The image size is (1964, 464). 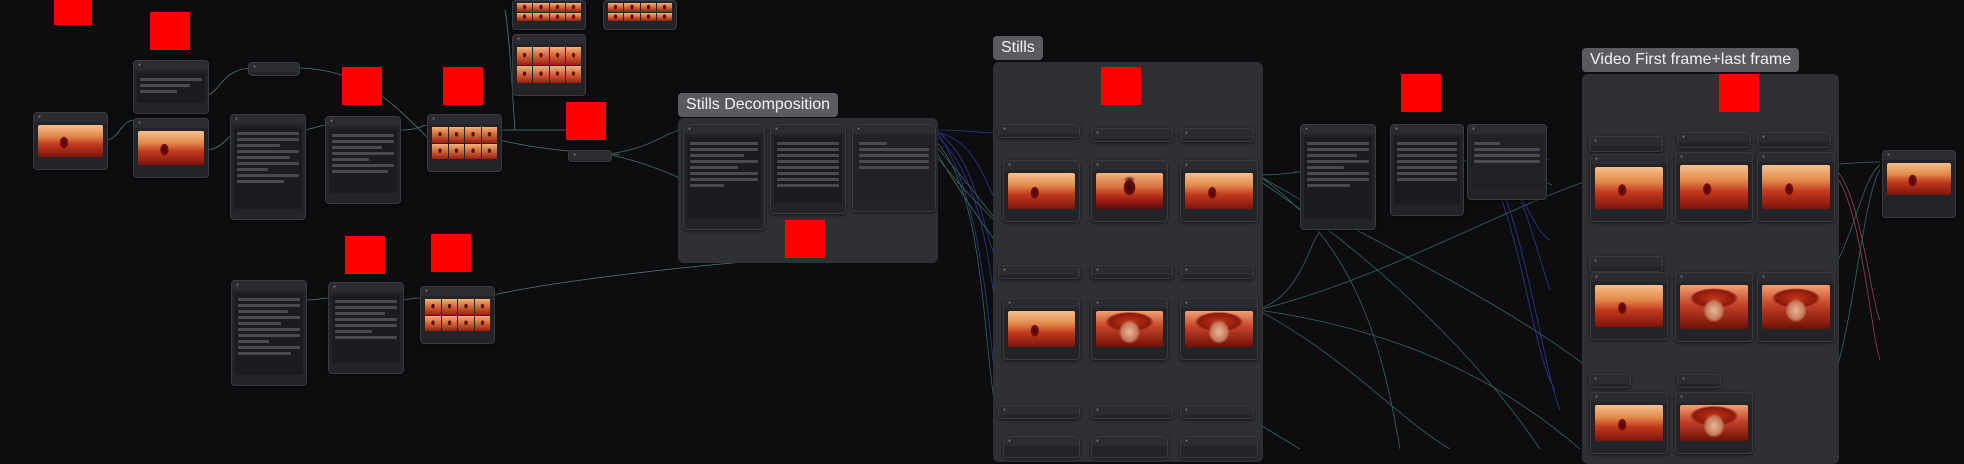 What do you see at coordinates (1919, 184) in the screenshot?
I see `video-combine-node` at bounding box center [1919, 184].